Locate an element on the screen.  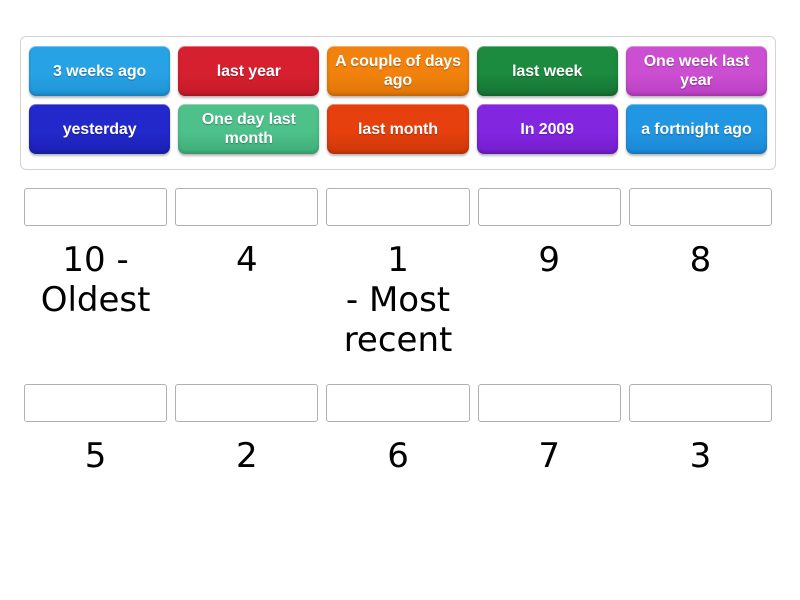
rank-label: 9 is located at coordinates (549, 260).